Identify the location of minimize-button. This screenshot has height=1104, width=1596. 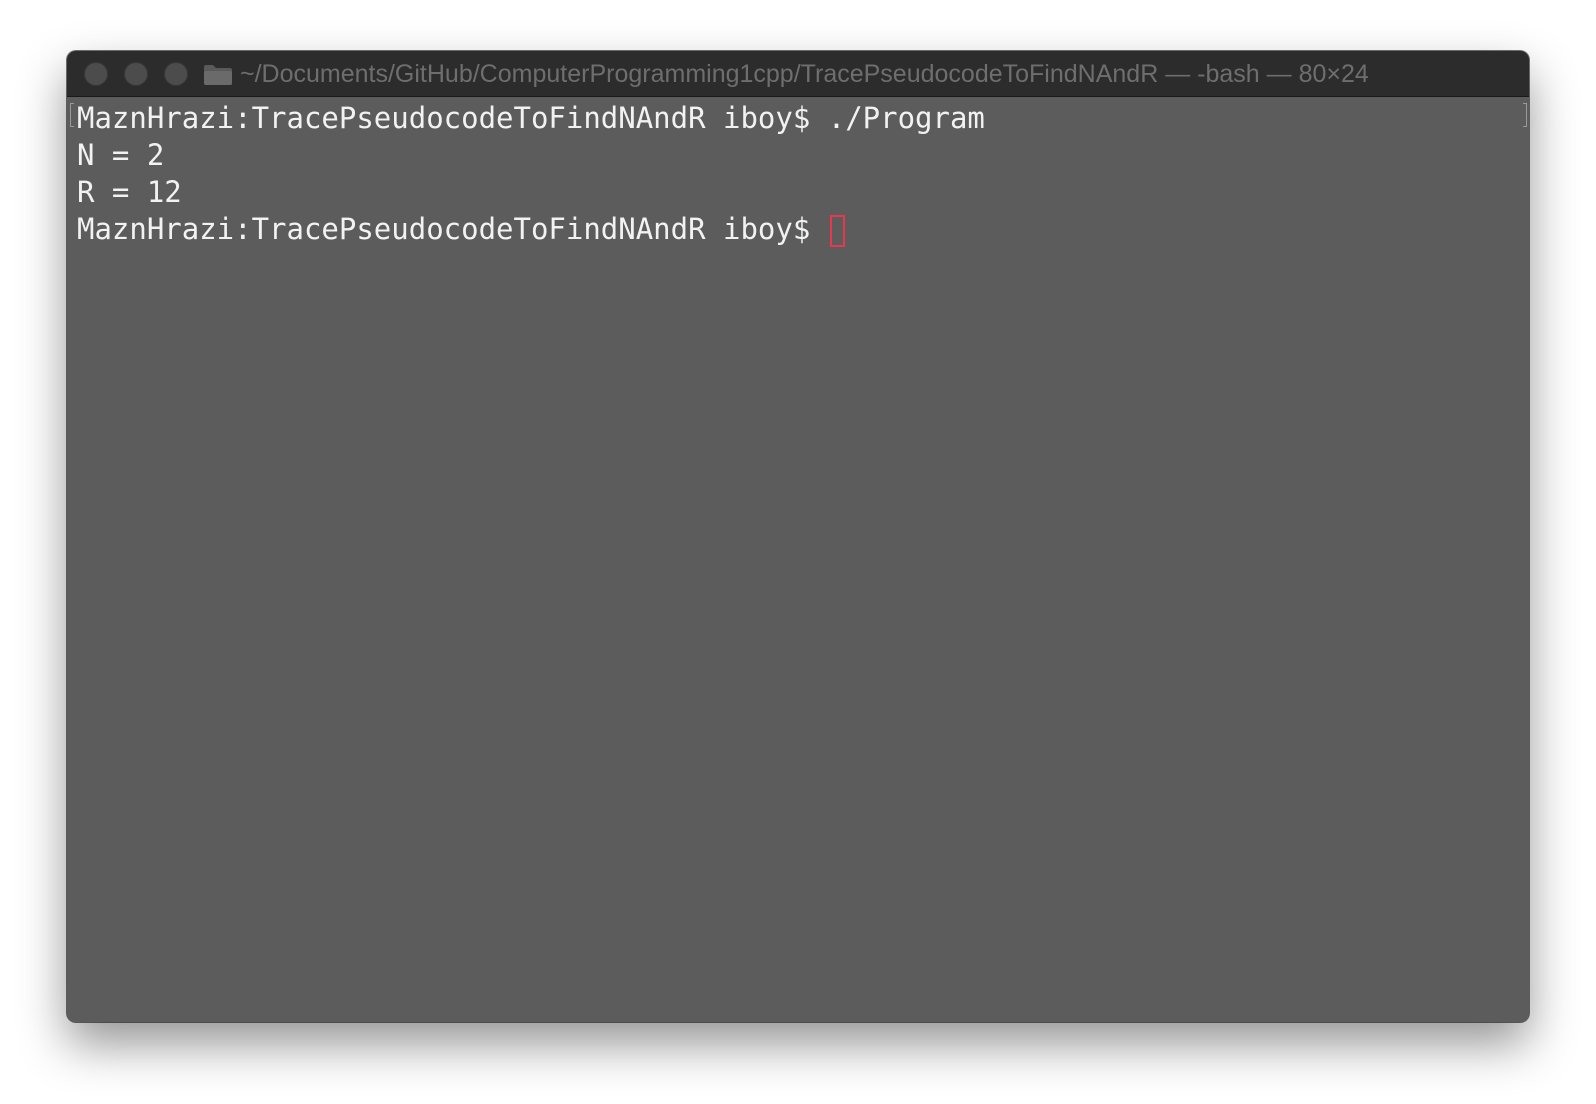
(136, 74).